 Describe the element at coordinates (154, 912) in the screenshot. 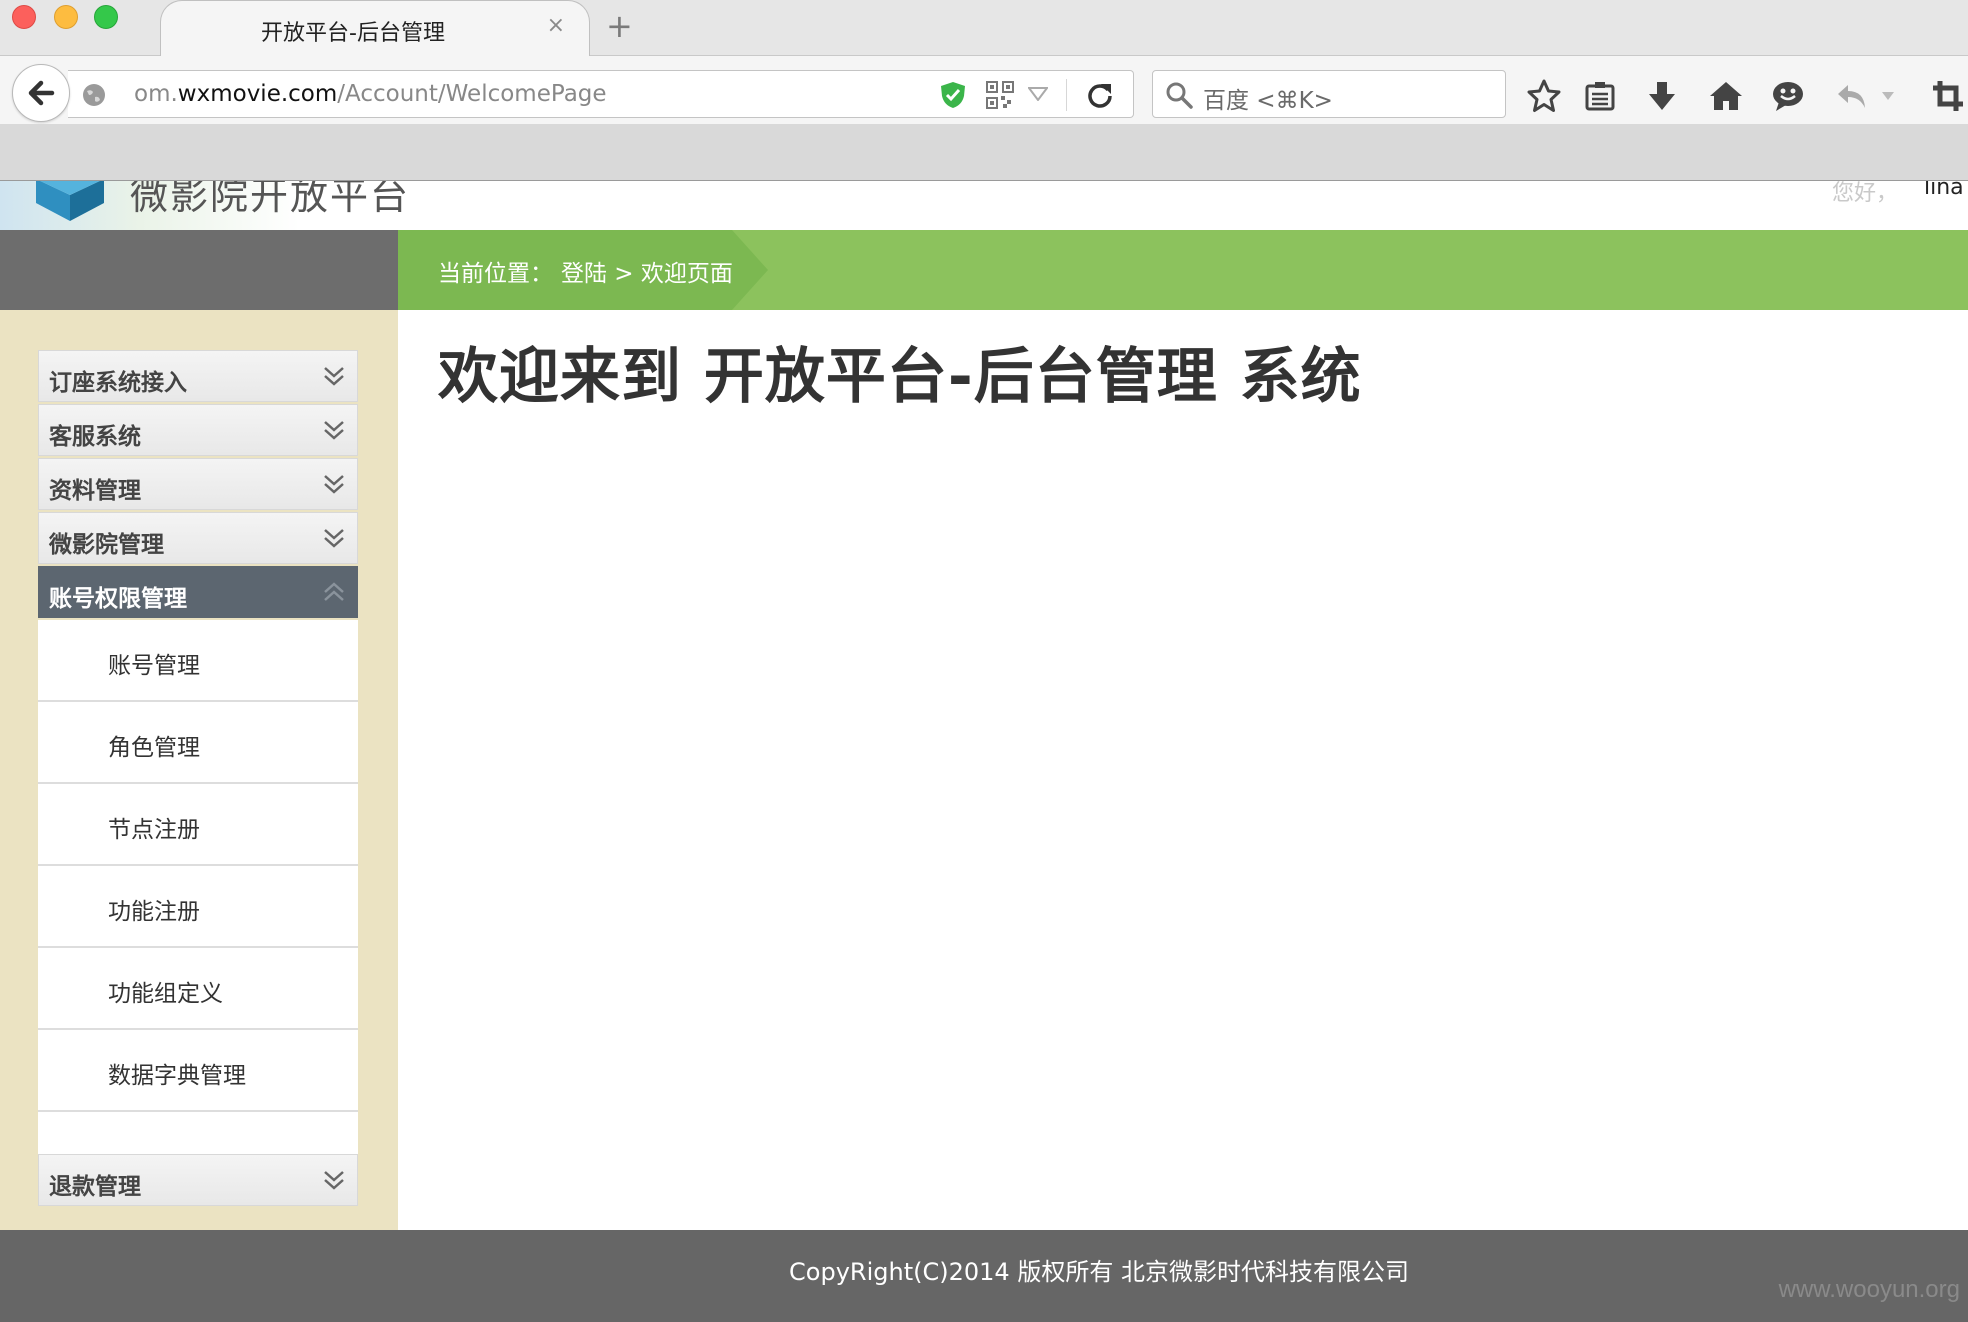

I see `submenu-item-label: 功能注册` at that location.